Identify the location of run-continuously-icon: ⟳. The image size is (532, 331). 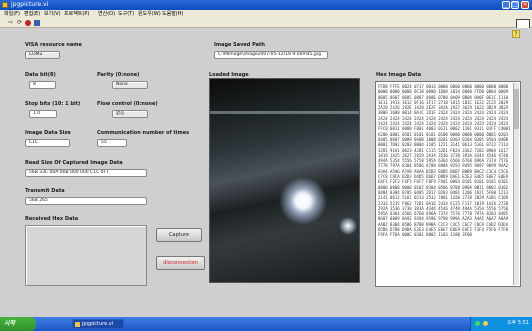
(19, 23).